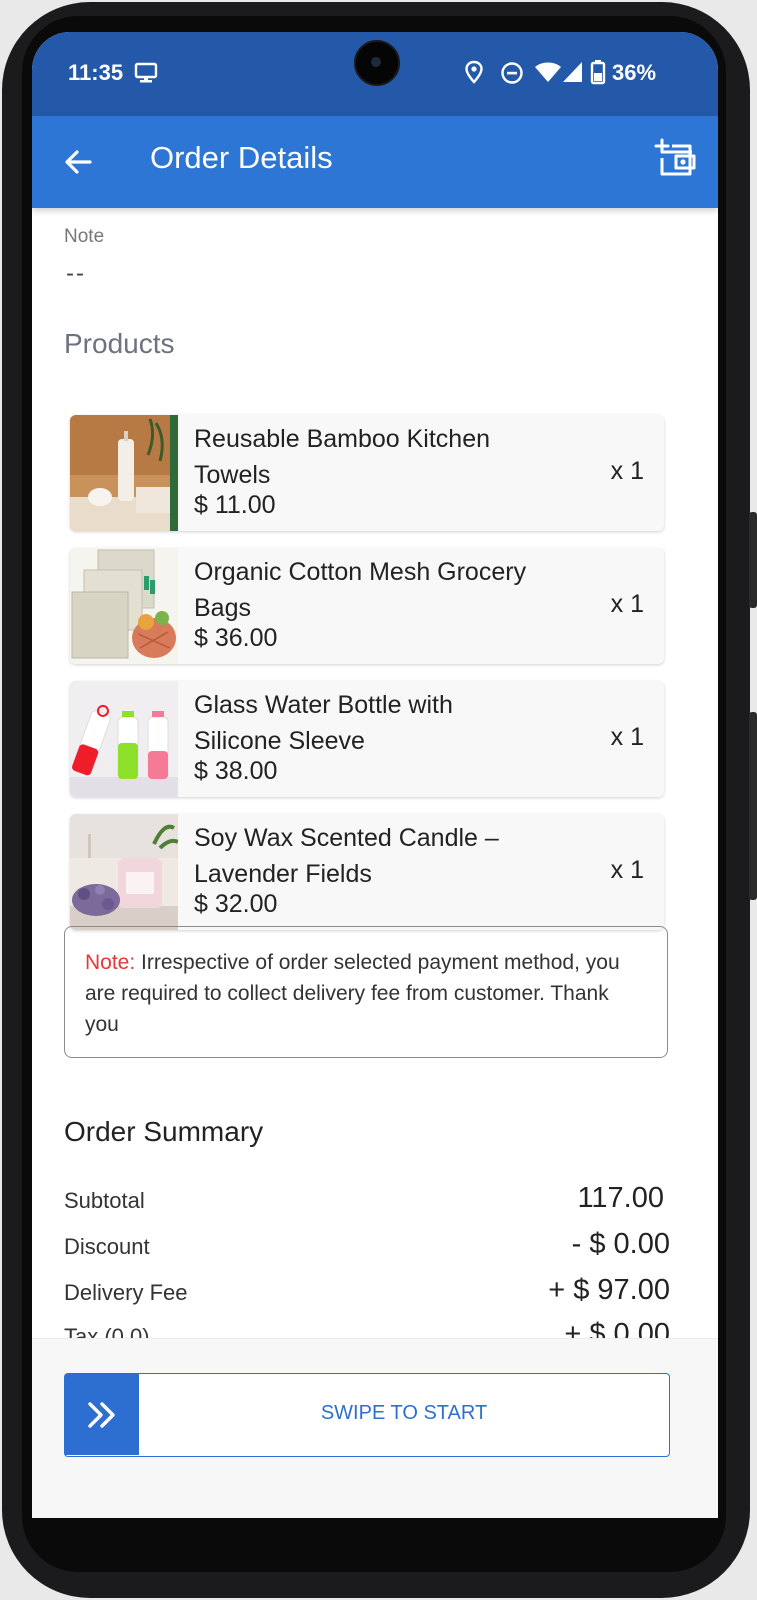 This screenshot has width=757, height=1600. What do you see at coordinates (124, 739) in the screenshot?
I see `product-image-water-bottles` at bounding box center [124, 739].